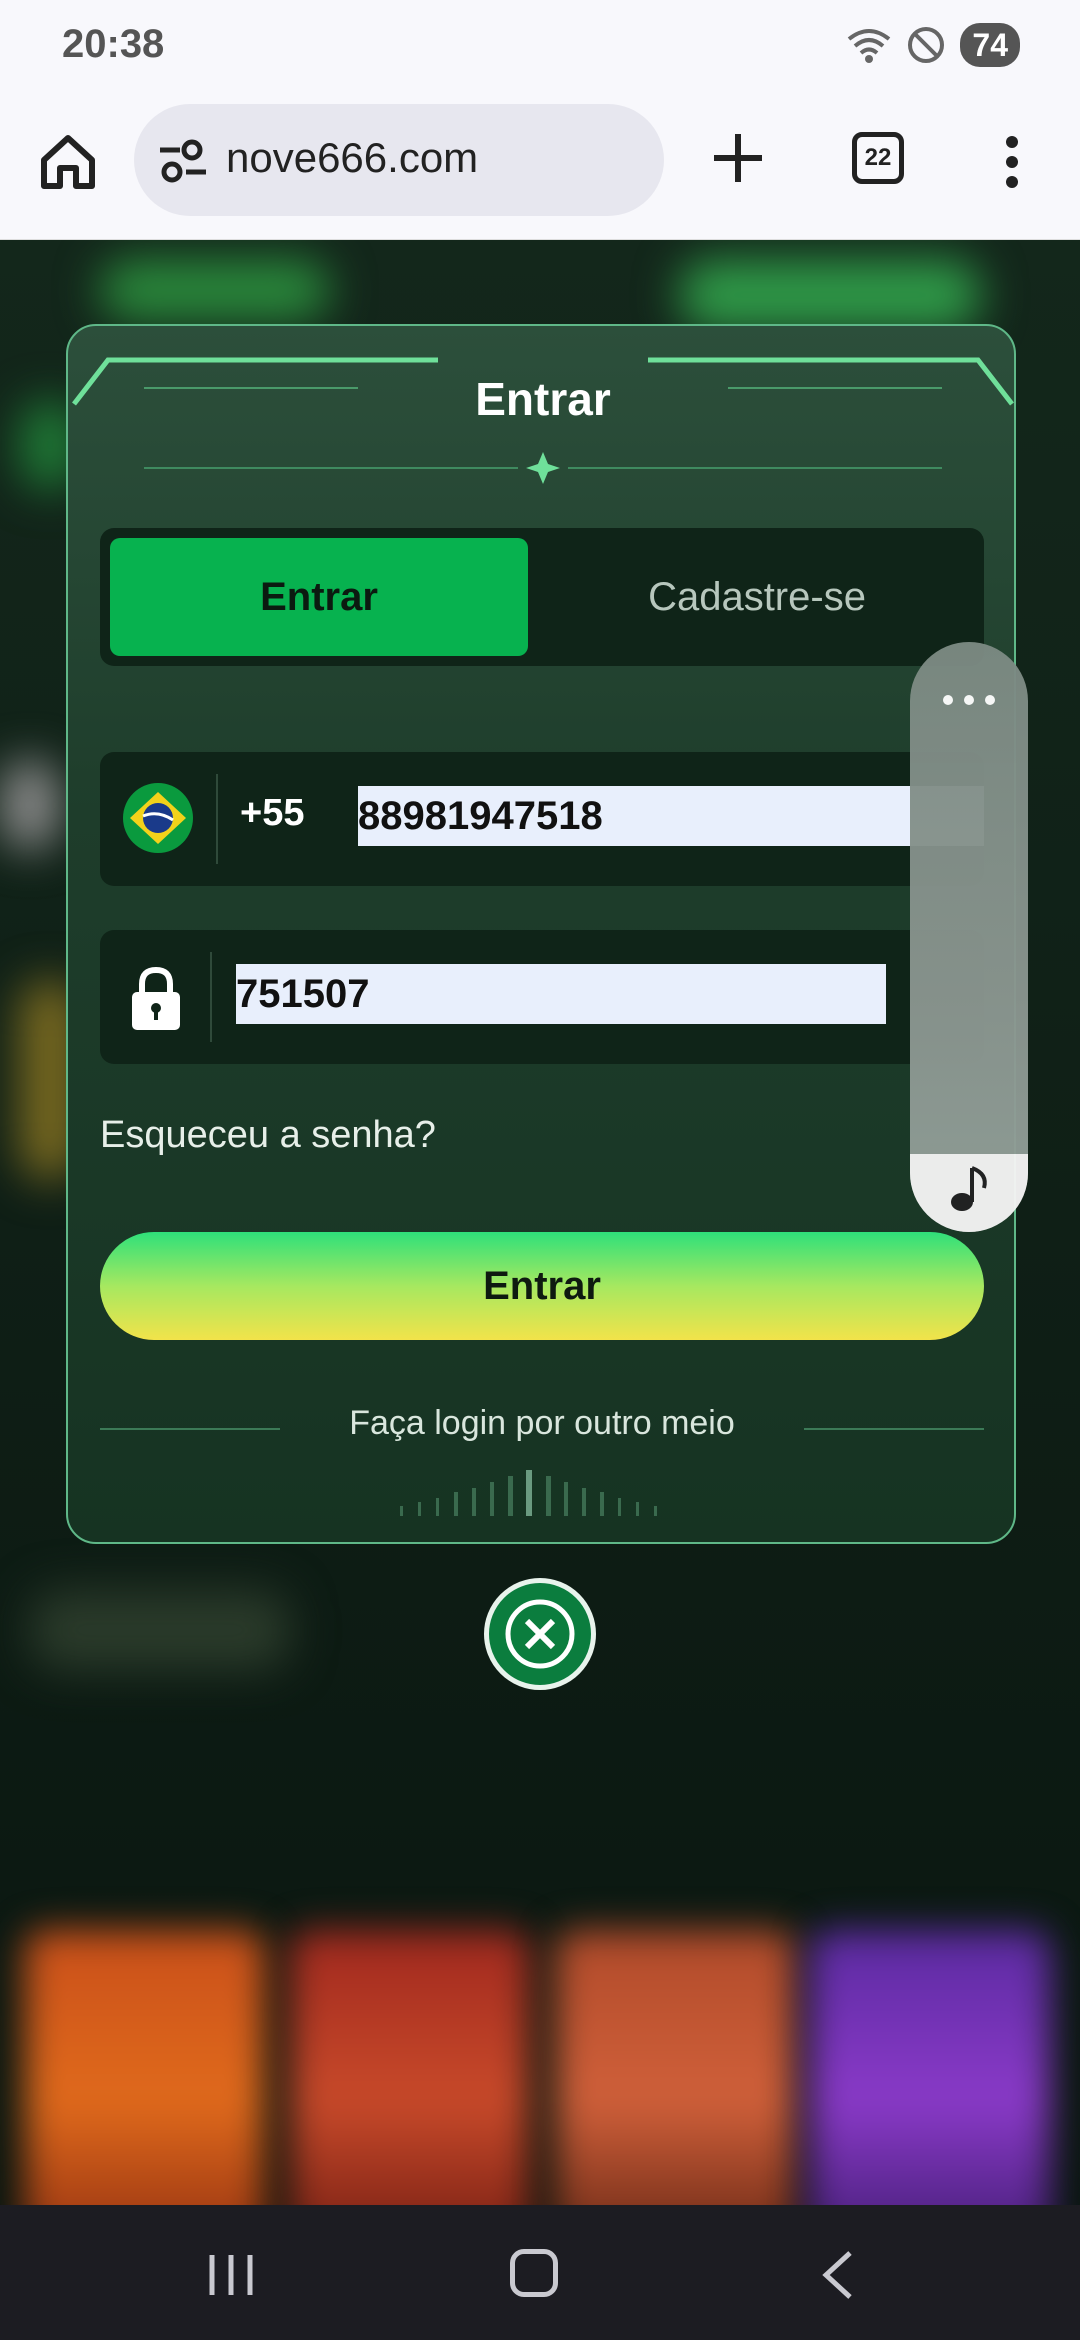 The height and width of the screenshot is (2340, 1080). I want to click on password-field, so click(542, 997).